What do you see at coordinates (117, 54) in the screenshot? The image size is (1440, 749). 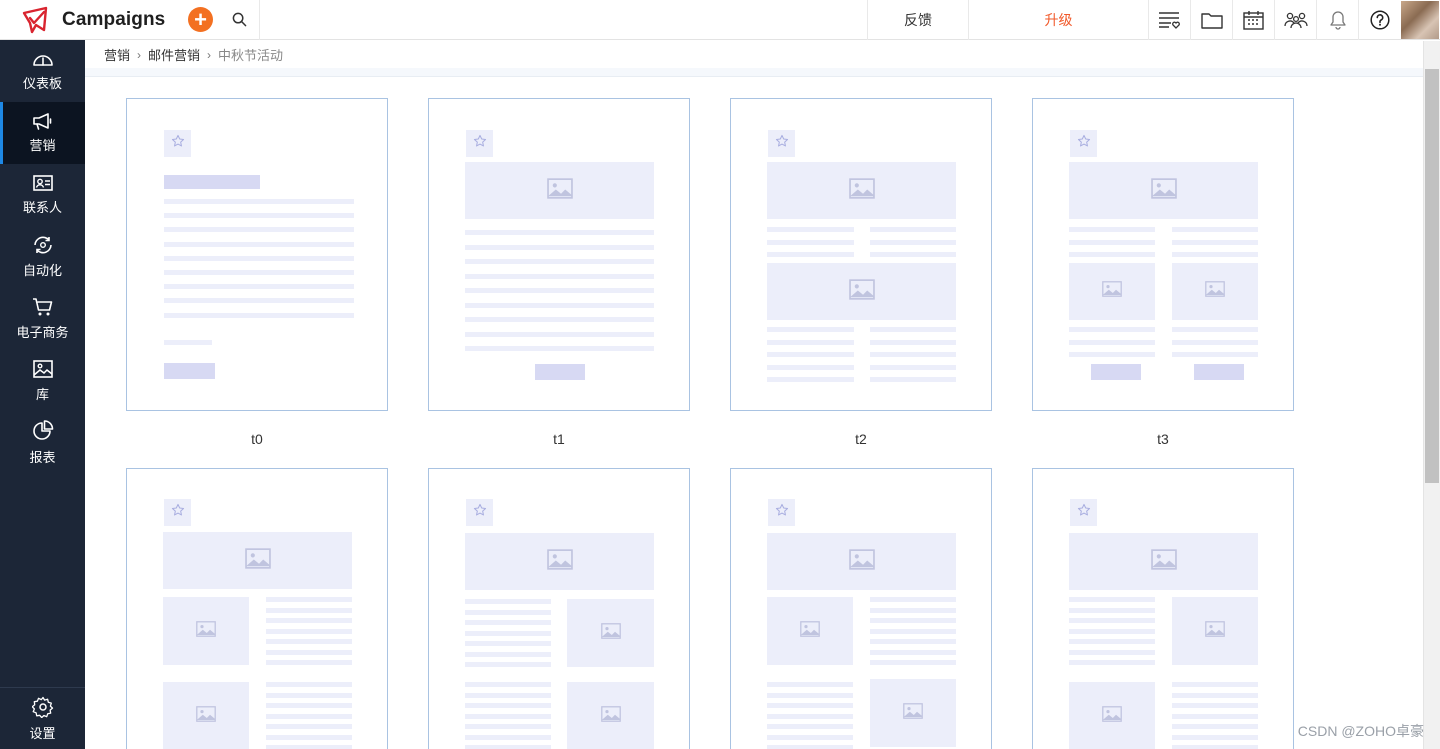 I see `breadcrumb-item-marketing: 营销` at bounding box center [117, 54].